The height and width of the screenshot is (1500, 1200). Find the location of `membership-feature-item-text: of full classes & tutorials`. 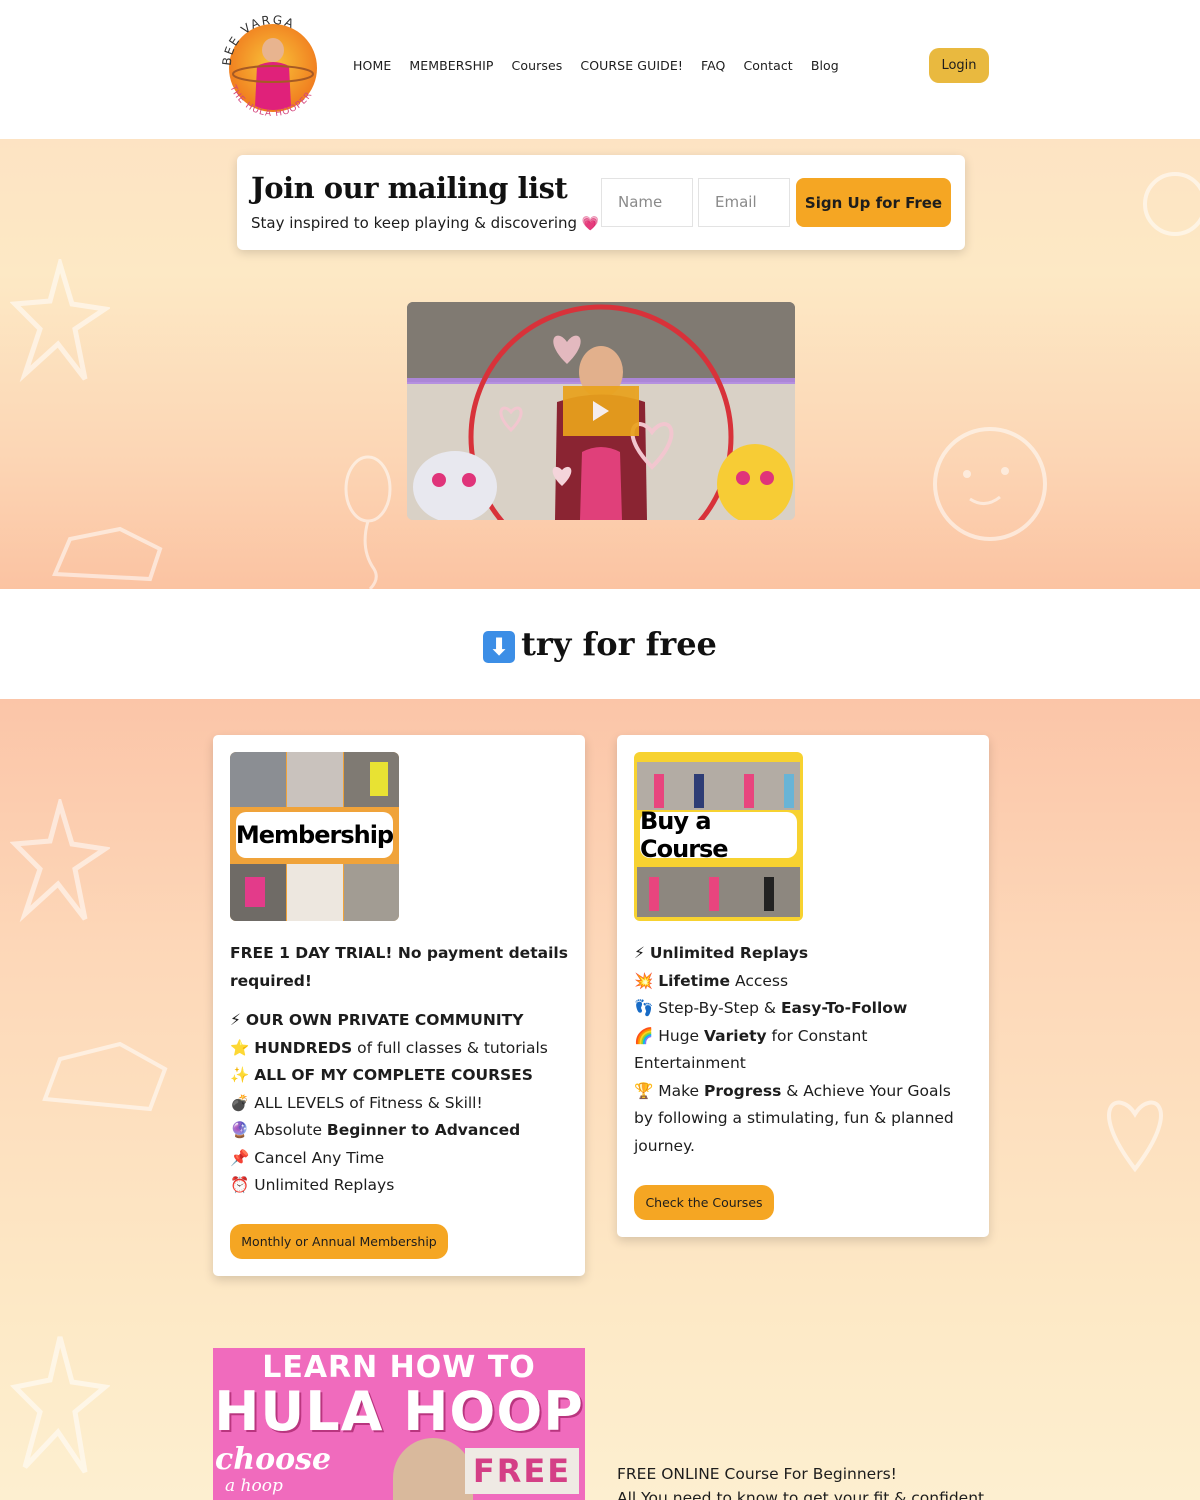

membership-feature-item-text: of full classes & tutorials is located at coordinates (450, 1047).